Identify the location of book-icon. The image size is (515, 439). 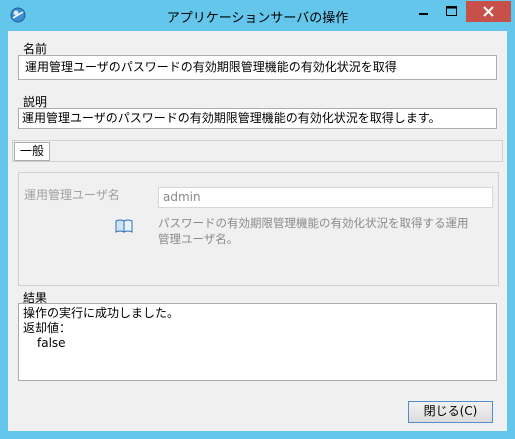
(124, 227).